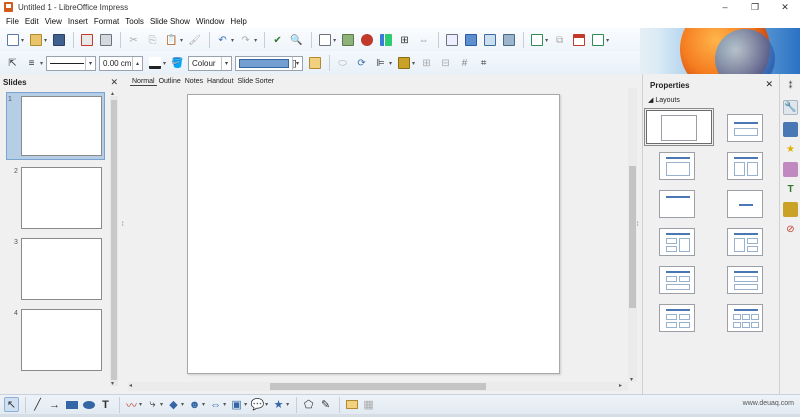  I want to click on menu-tools: Tools, so click(134, 21).